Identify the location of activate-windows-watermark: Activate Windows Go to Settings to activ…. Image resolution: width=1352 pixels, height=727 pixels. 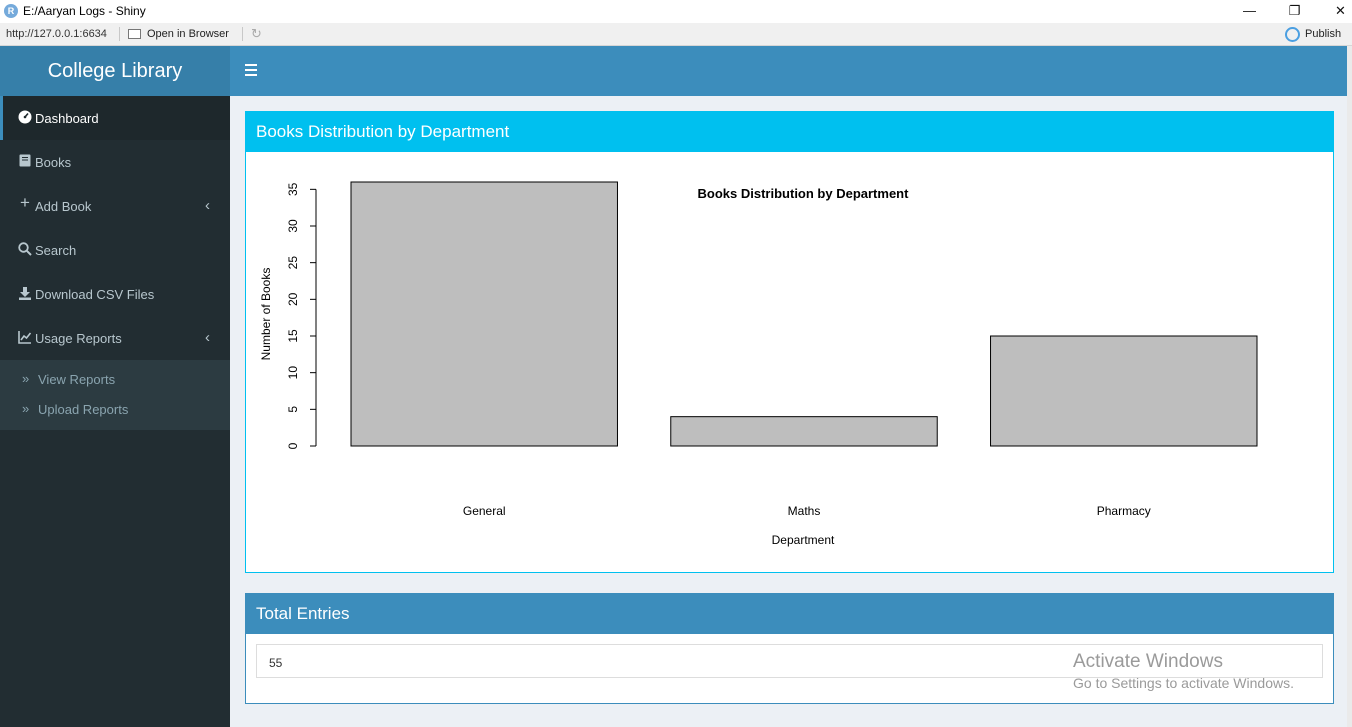
(1183, 671).